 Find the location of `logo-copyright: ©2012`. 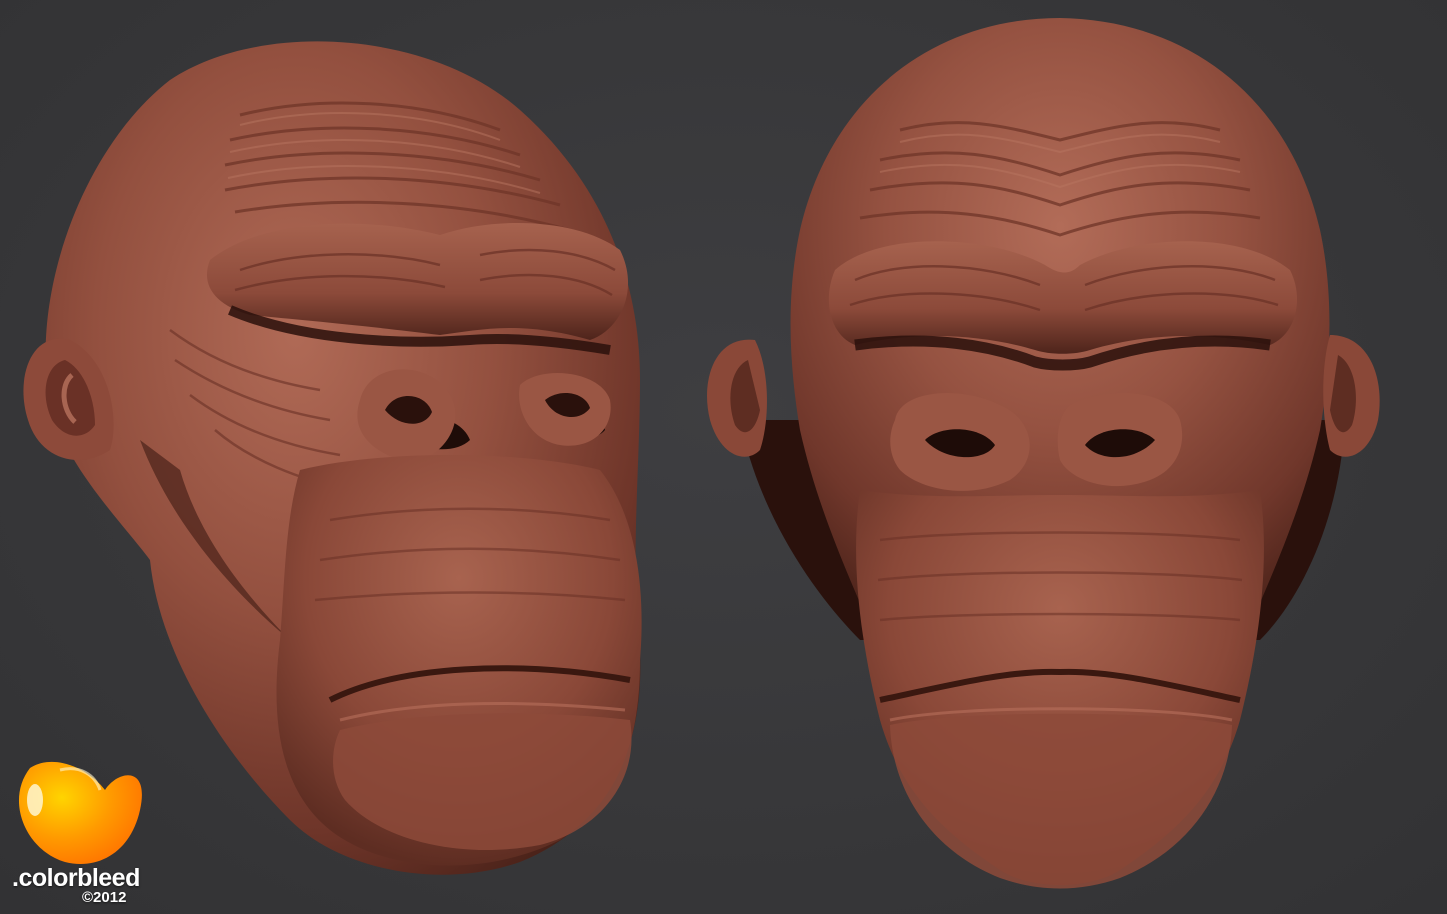

logo-copyright: ©2012 is located at coordinates (104, 897).